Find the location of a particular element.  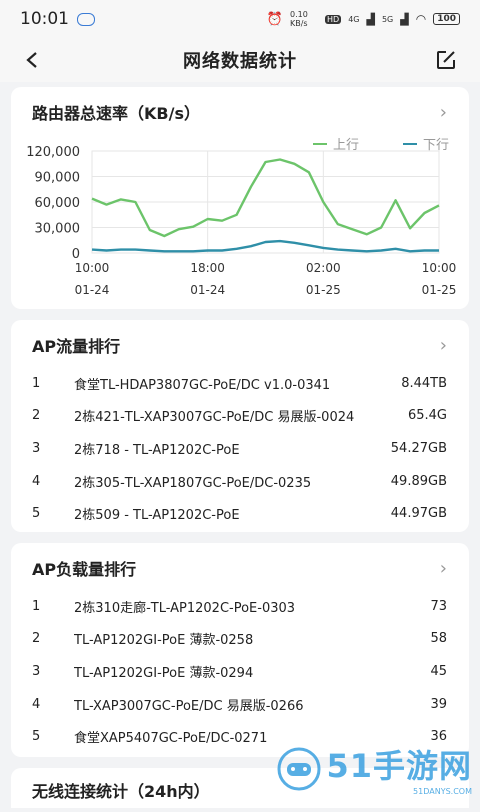

list-item: 4 TL-XAP3007GC-PoE/DC 易展版-0266 39 is located at coordinates (240, 704).